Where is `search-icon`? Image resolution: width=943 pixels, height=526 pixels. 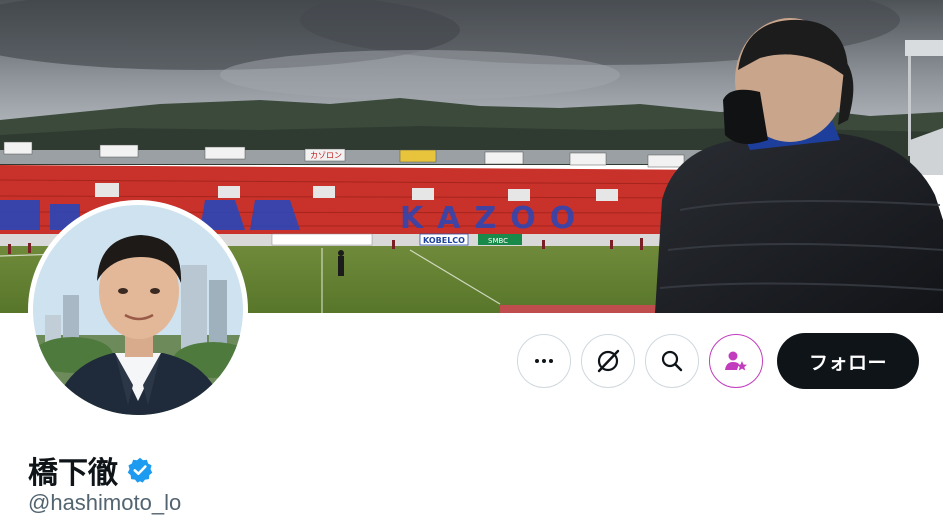
search-icon is located at coordinates (672, 361).